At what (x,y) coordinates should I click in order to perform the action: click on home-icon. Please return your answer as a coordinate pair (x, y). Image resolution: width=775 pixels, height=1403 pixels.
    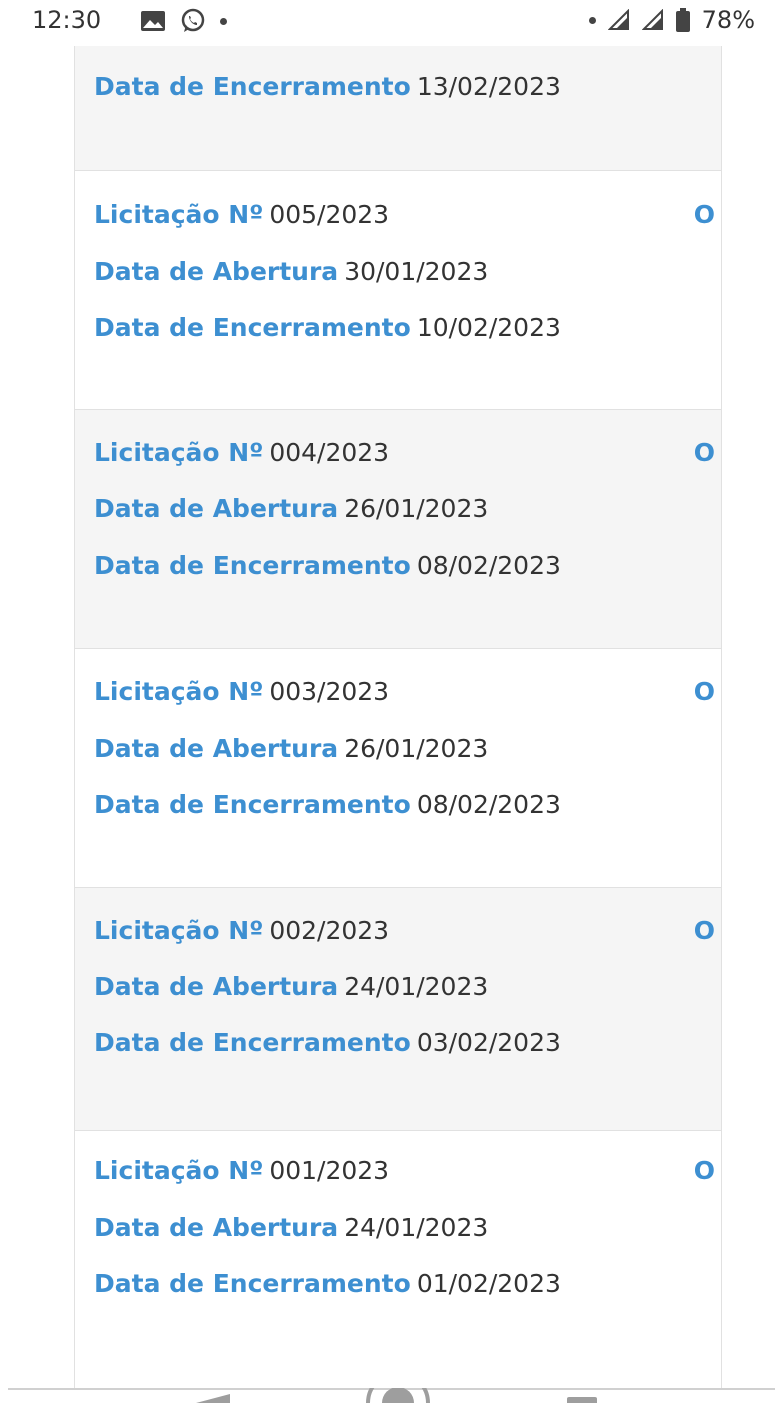
    Looking at the image, I should click on (398, 1395).